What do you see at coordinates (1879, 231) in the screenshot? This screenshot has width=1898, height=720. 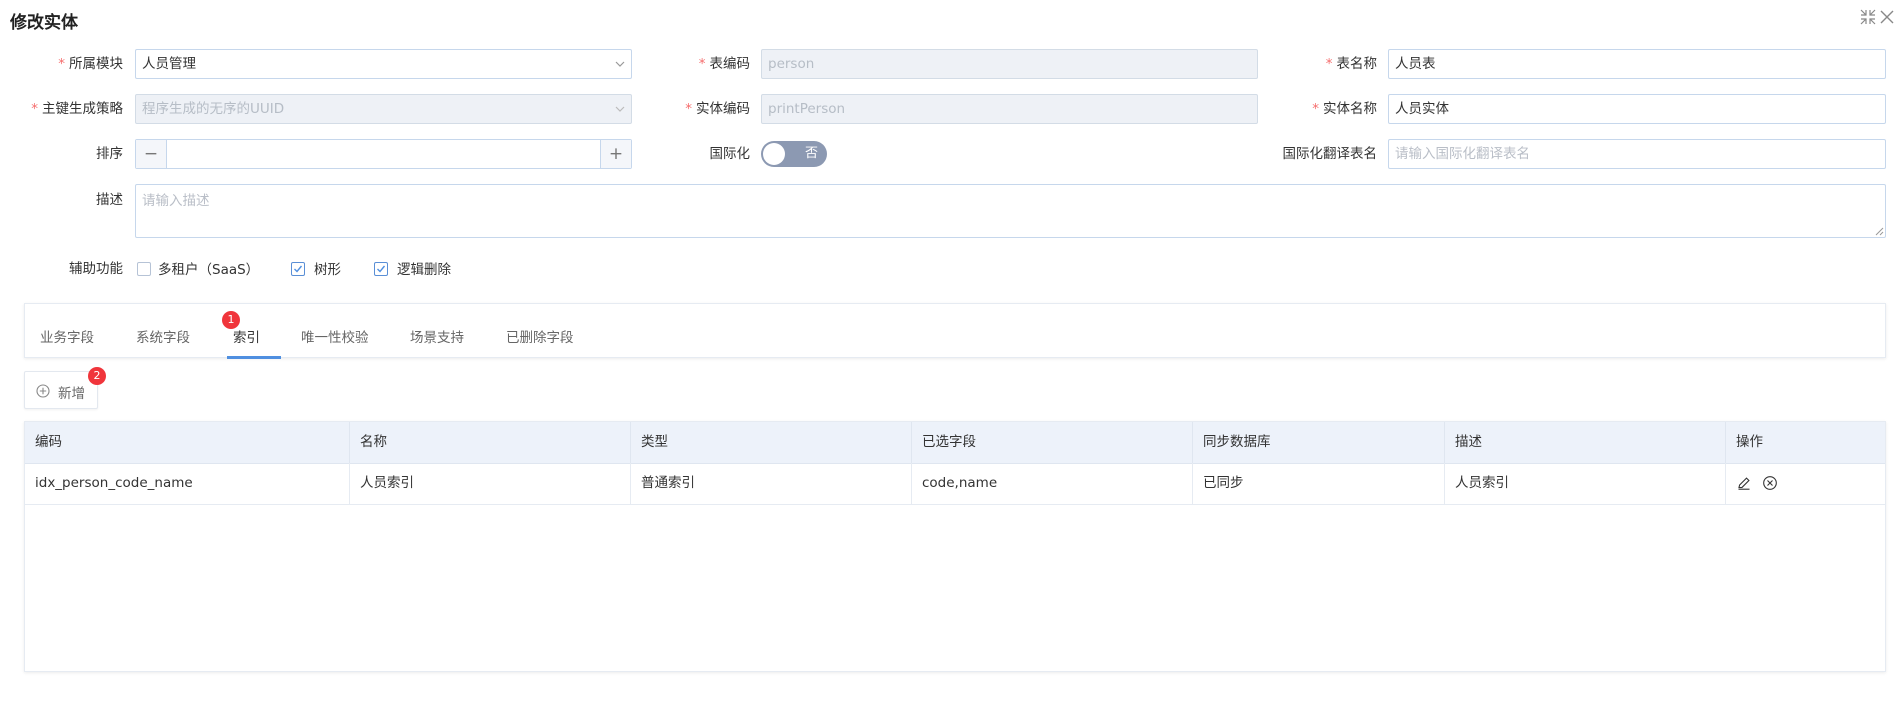 I see `resize-handle-icon` at bounding box center [1879, 231].